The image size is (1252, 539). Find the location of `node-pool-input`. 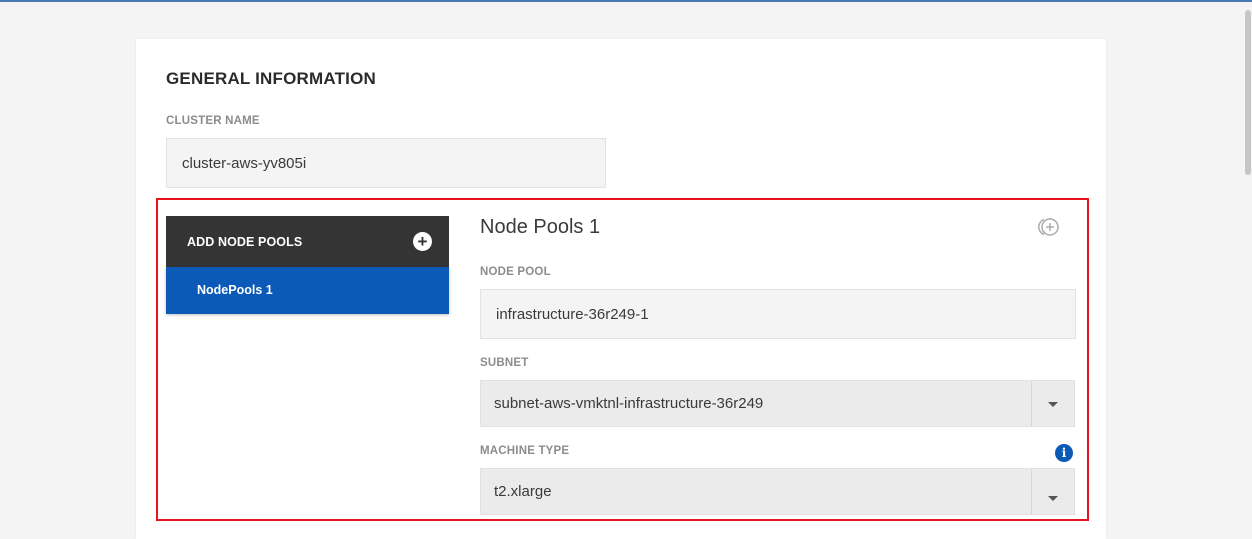

node-pool-input is located at coordinates (778, 314).